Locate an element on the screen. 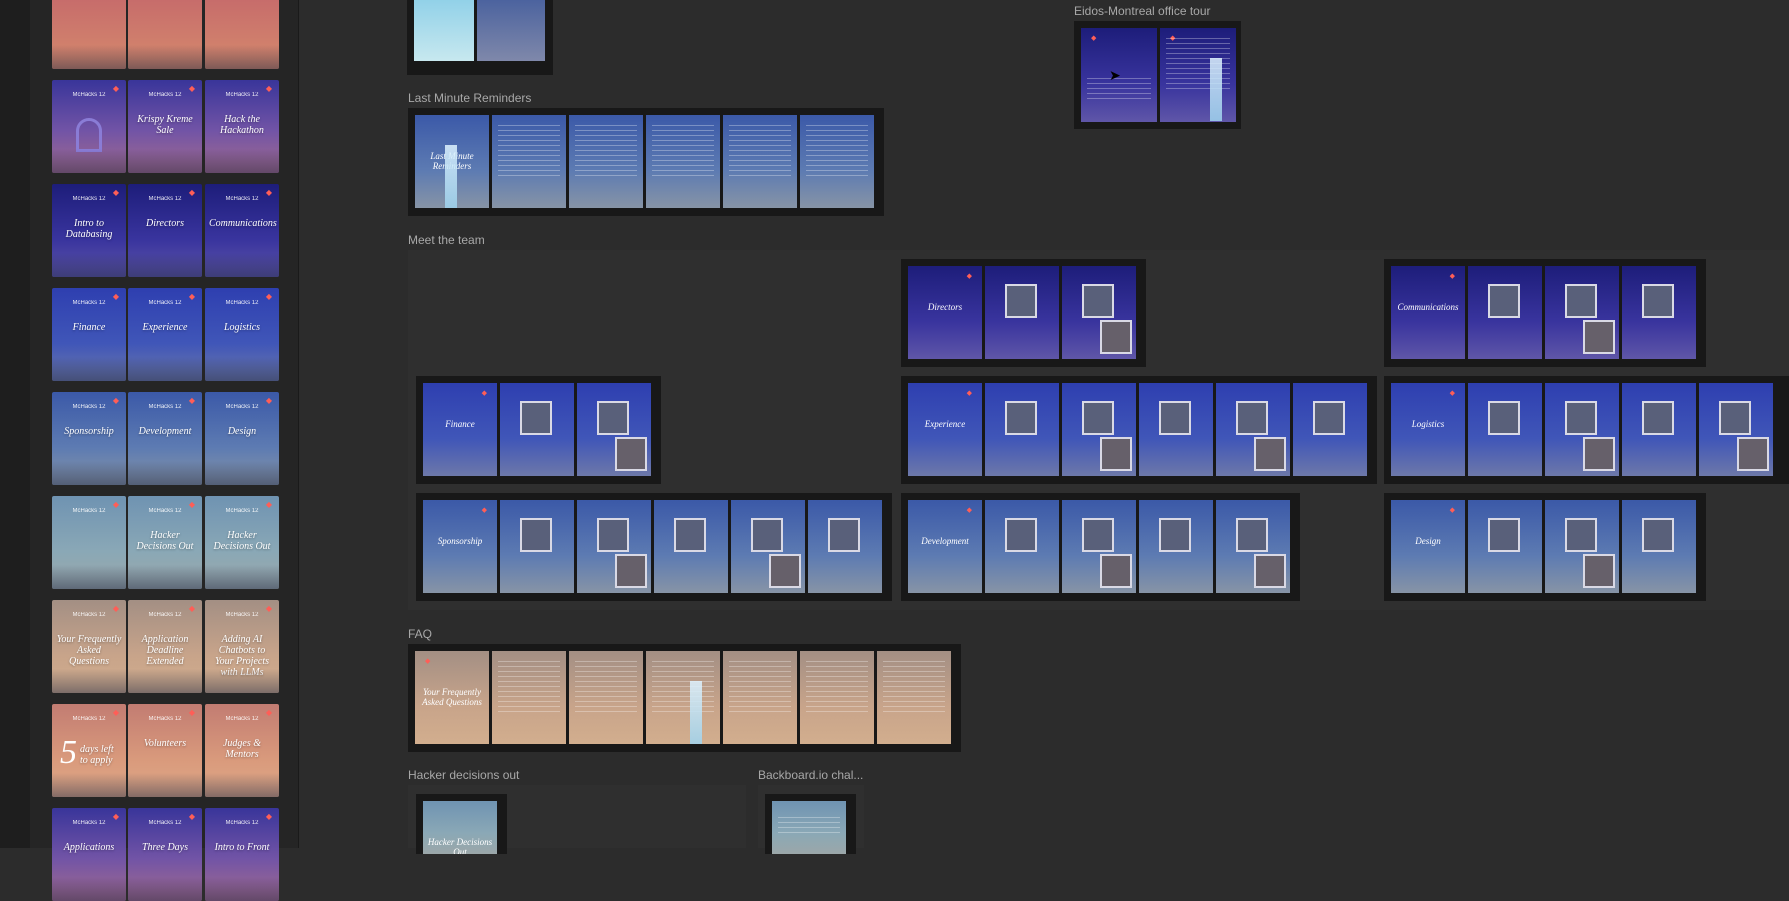  thumbnail-title: Intro to Databasing is located at coordinates (89, 229).